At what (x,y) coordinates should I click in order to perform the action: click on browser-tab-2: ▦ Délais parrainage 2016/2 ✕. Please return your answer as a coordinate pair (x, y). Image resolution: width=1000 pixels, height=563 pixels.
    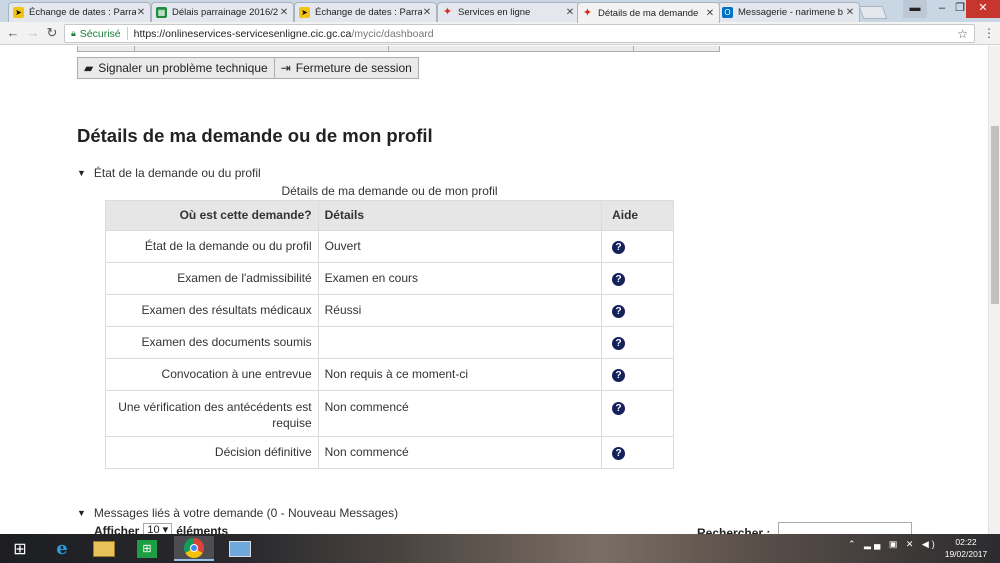
    Looking at the image, I should click on (222, 12).